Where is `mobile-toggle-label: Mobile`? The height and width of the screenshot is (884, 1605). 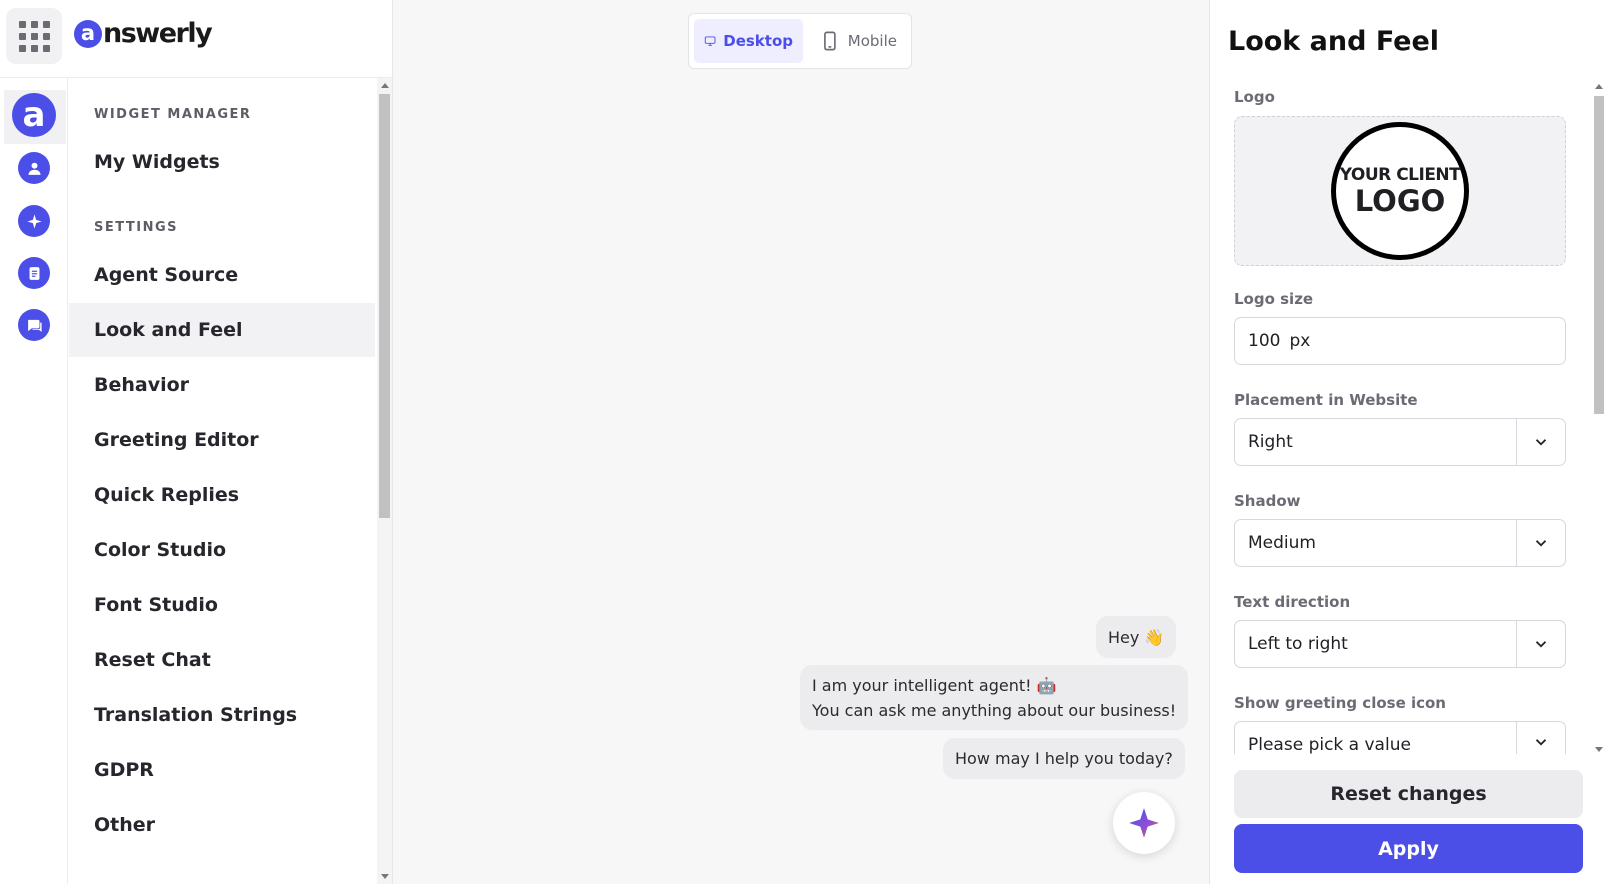 mobile-toggle-label: Mobile is located at coordinates (872, 41).